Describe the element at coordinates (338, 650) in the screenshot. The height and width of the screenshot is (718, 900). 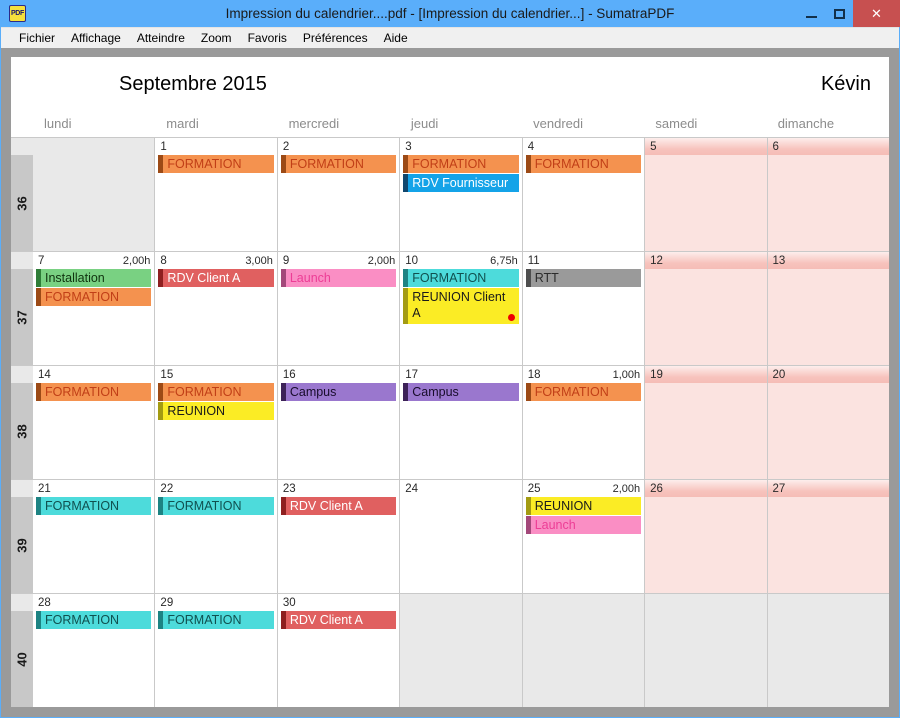
I see `day-cell: 30 RDV Client A` at that location.